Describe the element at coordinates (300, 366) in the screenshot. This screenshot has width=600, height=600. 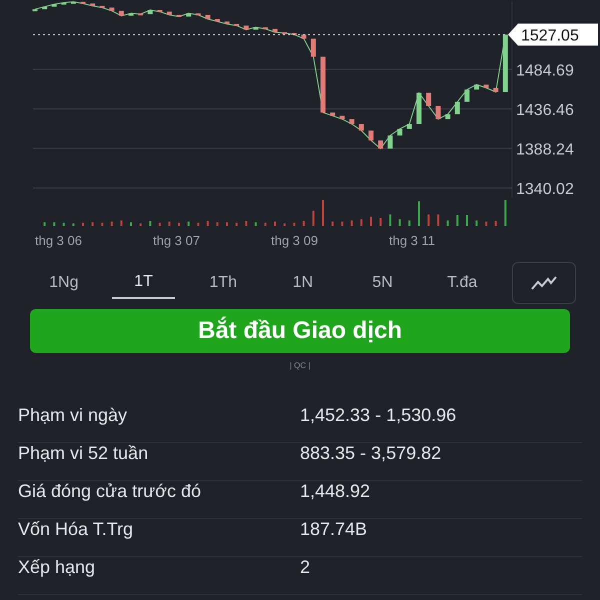
I see `ad-label: | QC |` at that location.